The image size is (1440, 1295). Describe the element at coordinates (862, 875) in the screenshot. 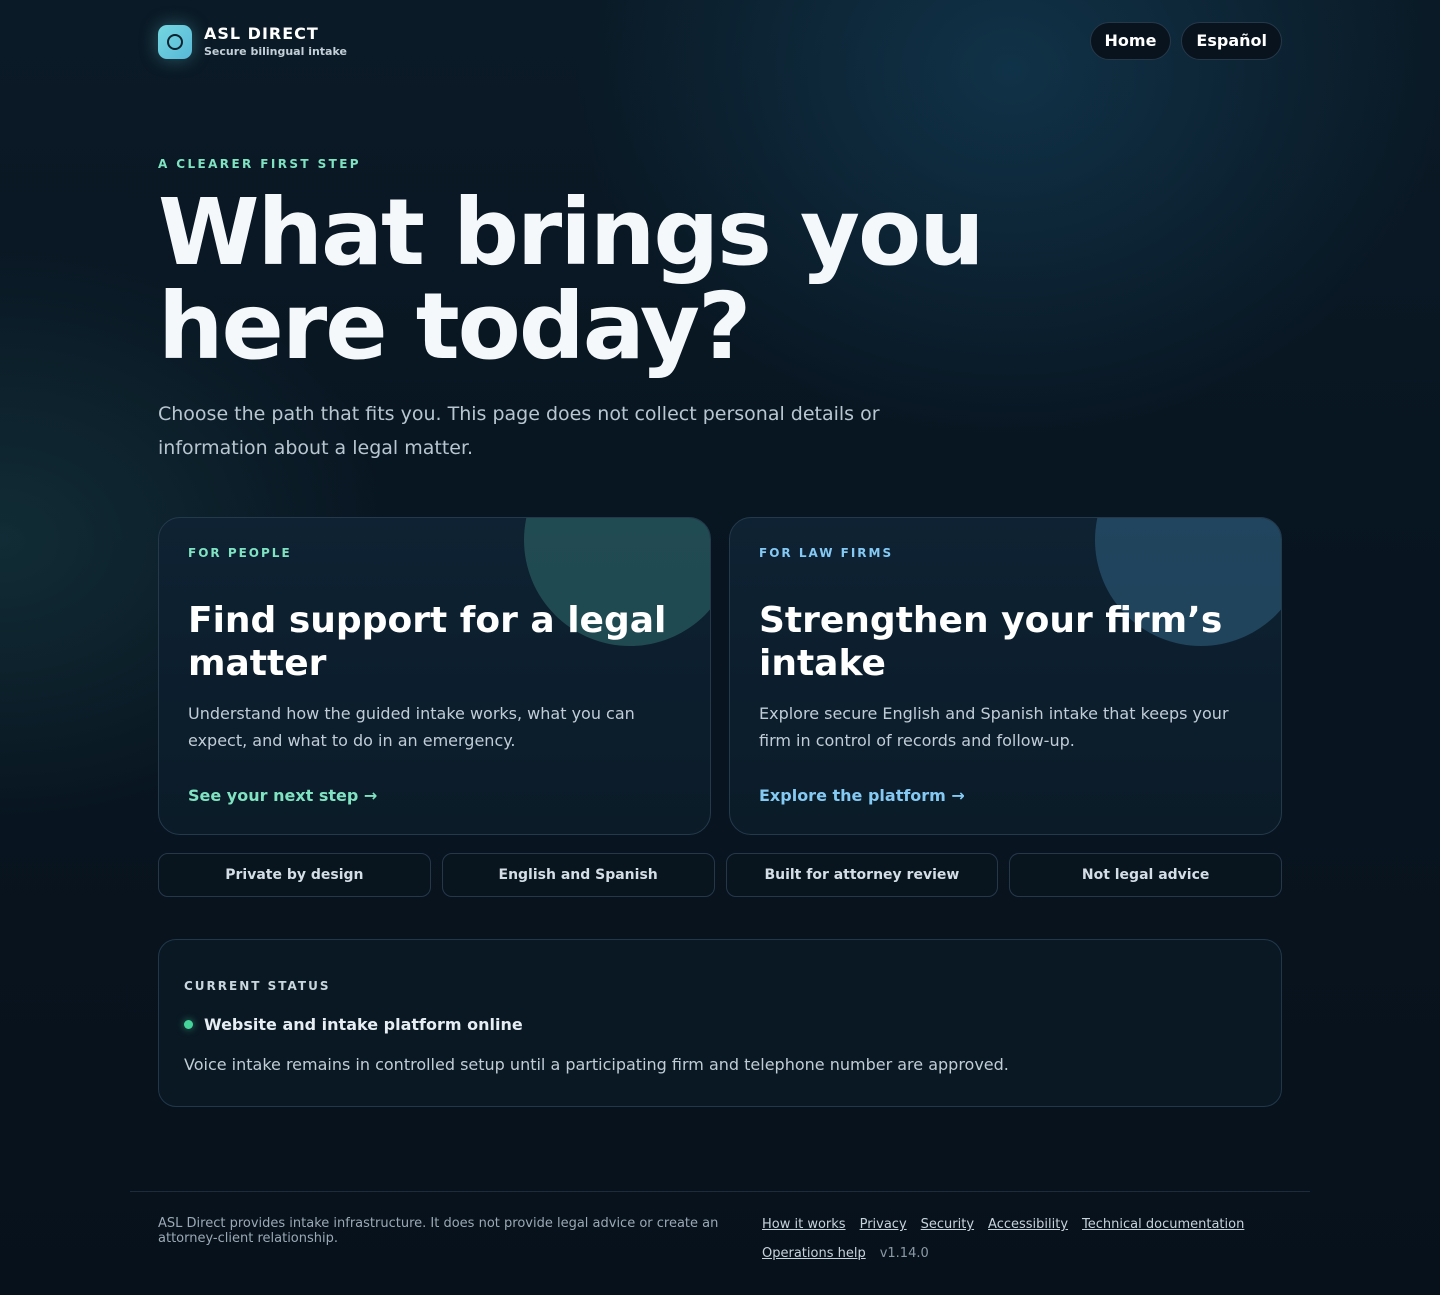

I see `pill-attorney-review: Built for attorney review` at that location.